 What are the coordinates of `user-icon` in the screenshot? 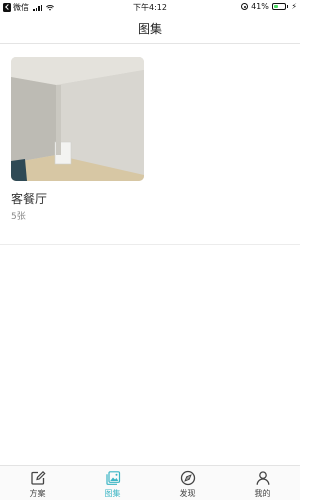 It's located at (263, 478).